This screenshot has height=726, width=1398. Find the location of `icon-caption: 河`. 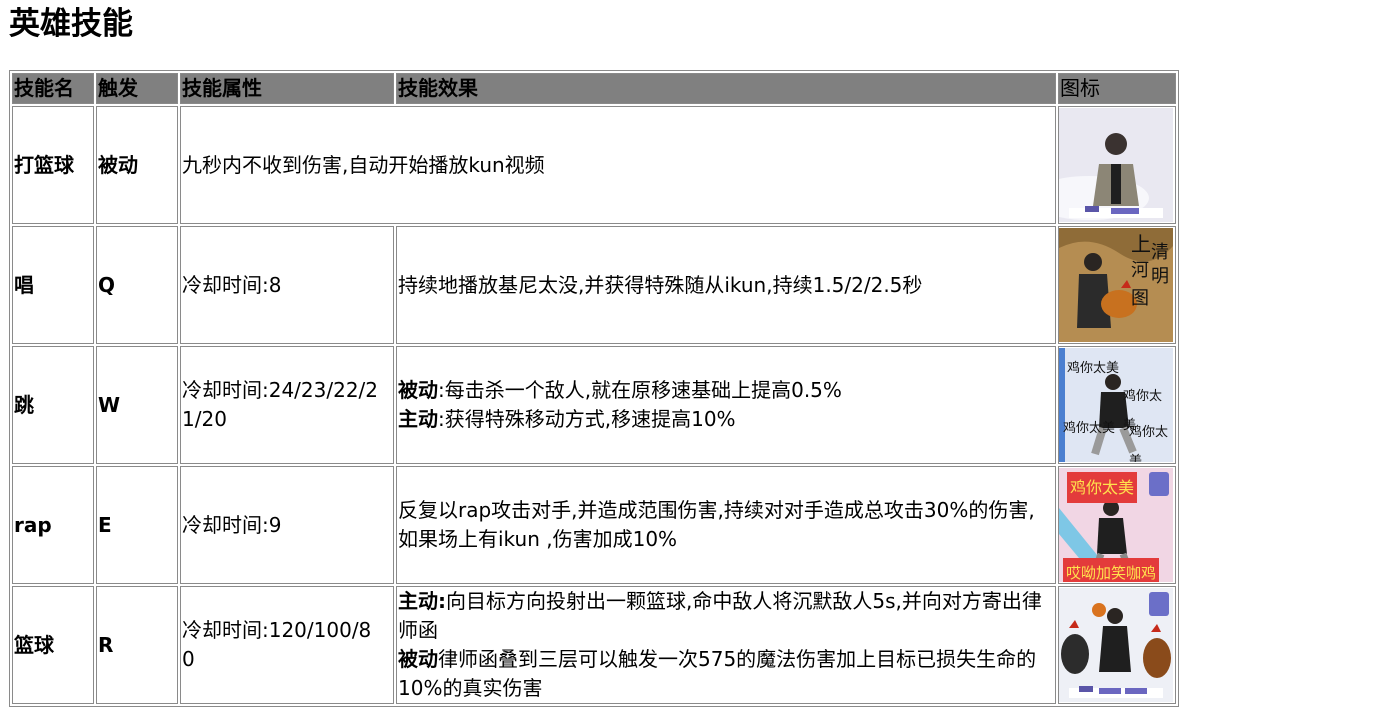

icon-caption: 河 is located at coordinates (1140, 270).